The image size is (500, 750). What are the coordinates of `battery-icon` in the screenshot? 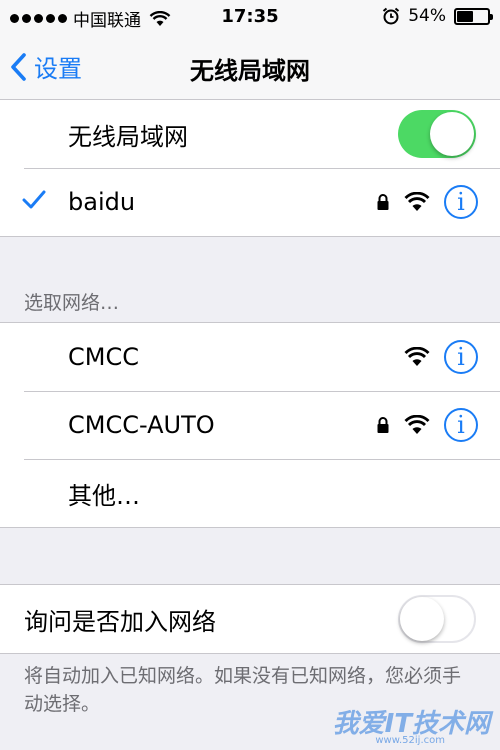 It's located at (473, 16).